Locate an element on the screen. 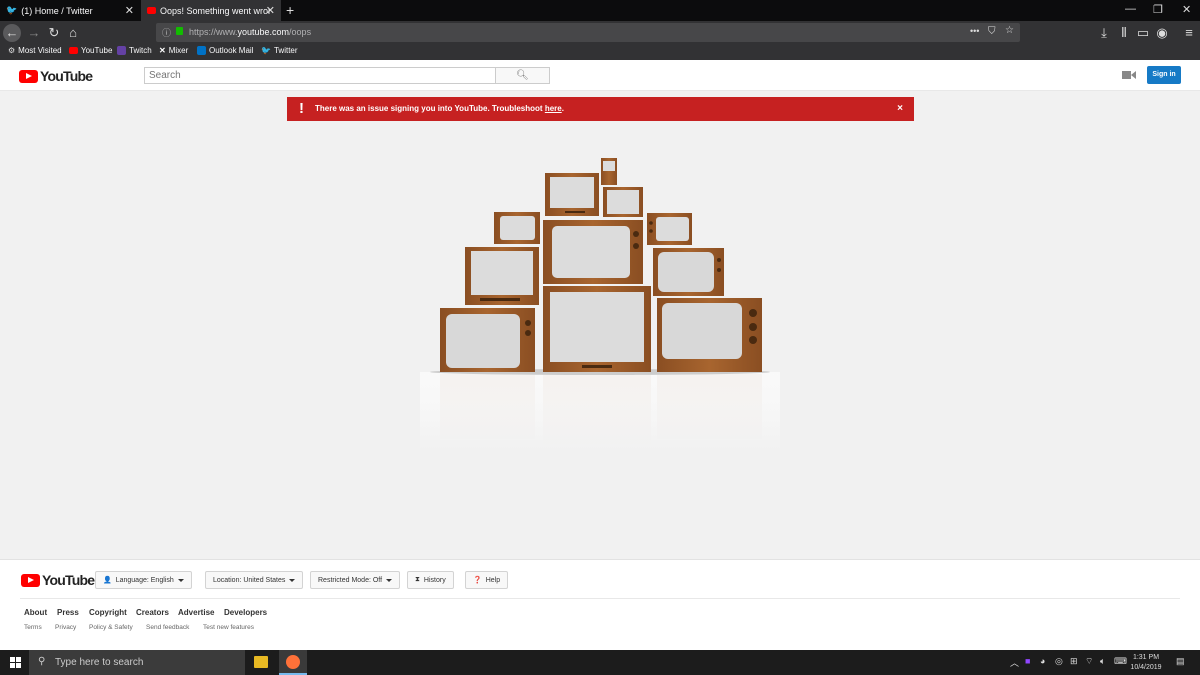 The width and height of the screenshot is (1200, 675). exclamation-icon: ! is located at coordinates (301, 108).